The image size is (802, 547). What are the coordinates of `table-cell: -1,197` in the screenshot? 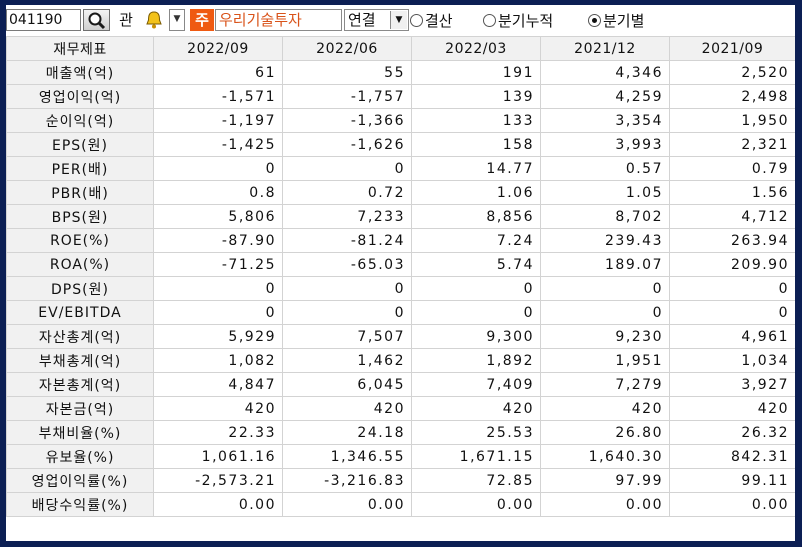 It's located at (218, 120).